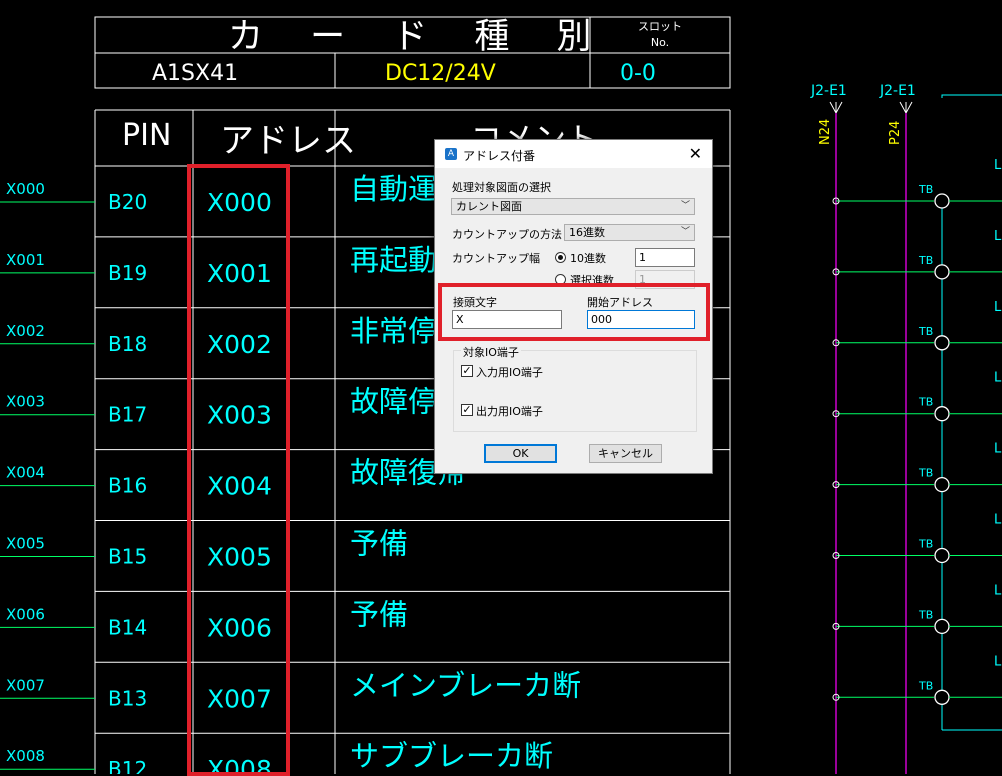 This screenshot has width=1002, height=776. Describe the element at coordinates (25, 756) in the screenshot. I see `signal-label: X008` at that location.